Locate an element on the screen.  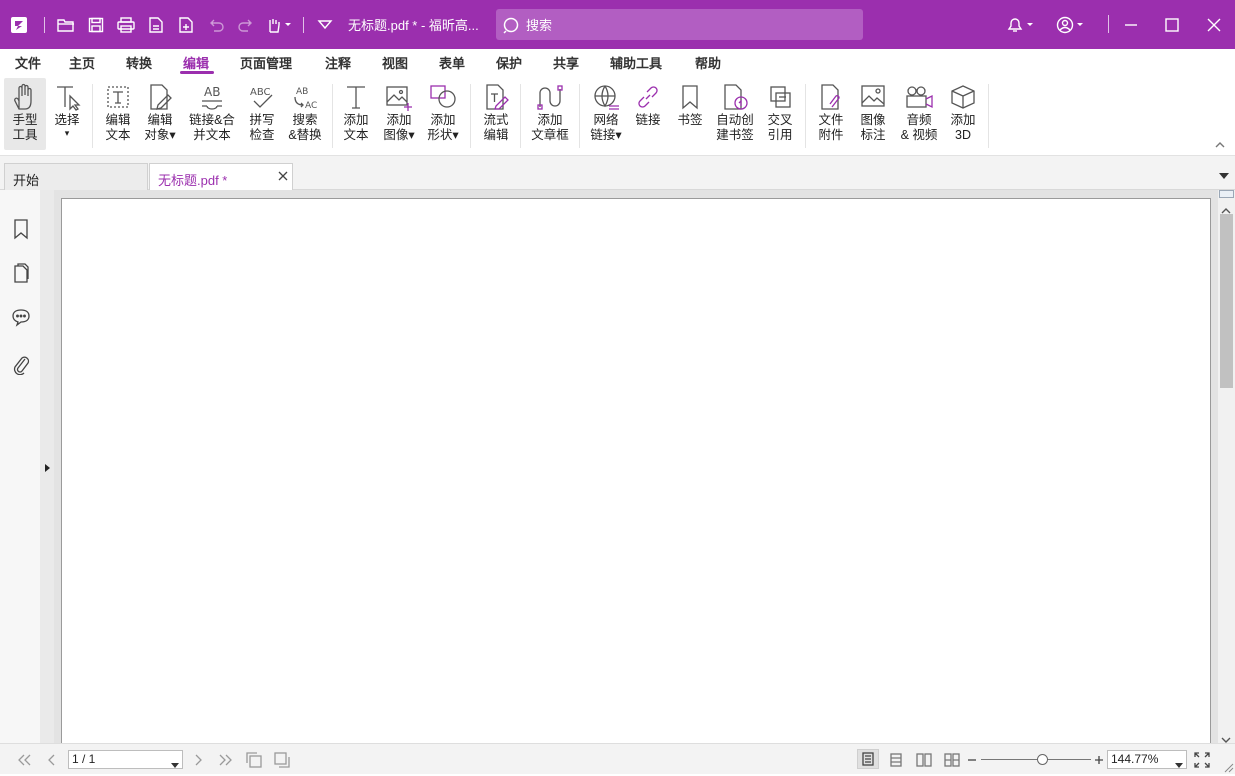
search-replace-icon: AB AC is located at coordinates (305, 99).